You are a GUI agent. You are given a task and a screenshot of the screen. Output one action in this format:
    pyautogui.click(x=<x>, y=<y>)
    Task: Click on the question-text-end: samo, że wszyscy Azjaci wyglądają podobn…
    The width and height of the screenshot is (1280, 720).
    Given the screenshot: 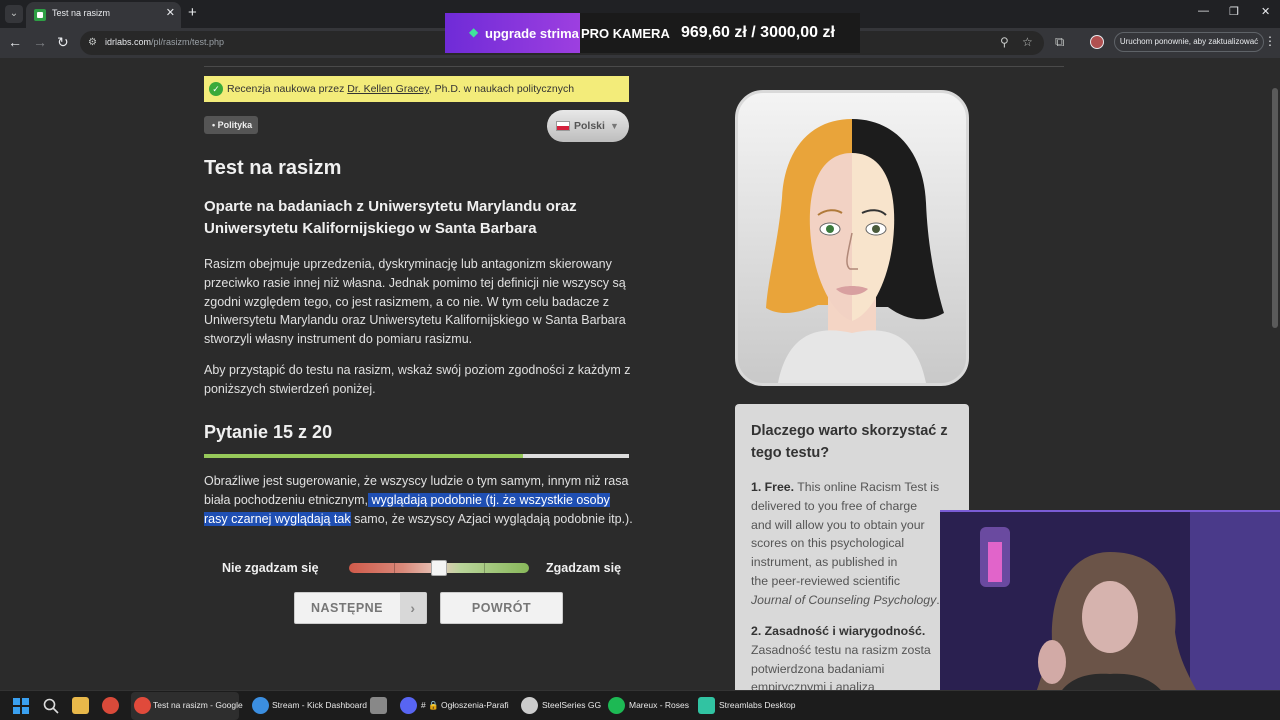 What is the action you would take?
    pyautogui.click(x=491, y=518)
    